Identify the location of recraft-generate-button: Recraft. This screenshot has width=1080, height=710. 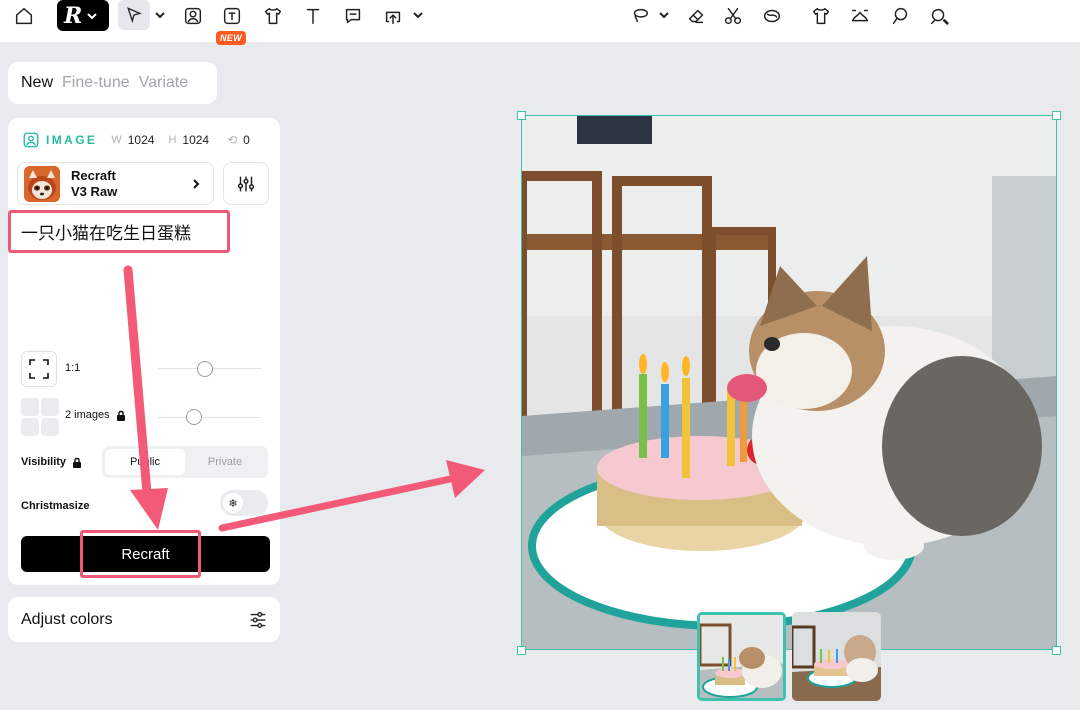
(145, 554).